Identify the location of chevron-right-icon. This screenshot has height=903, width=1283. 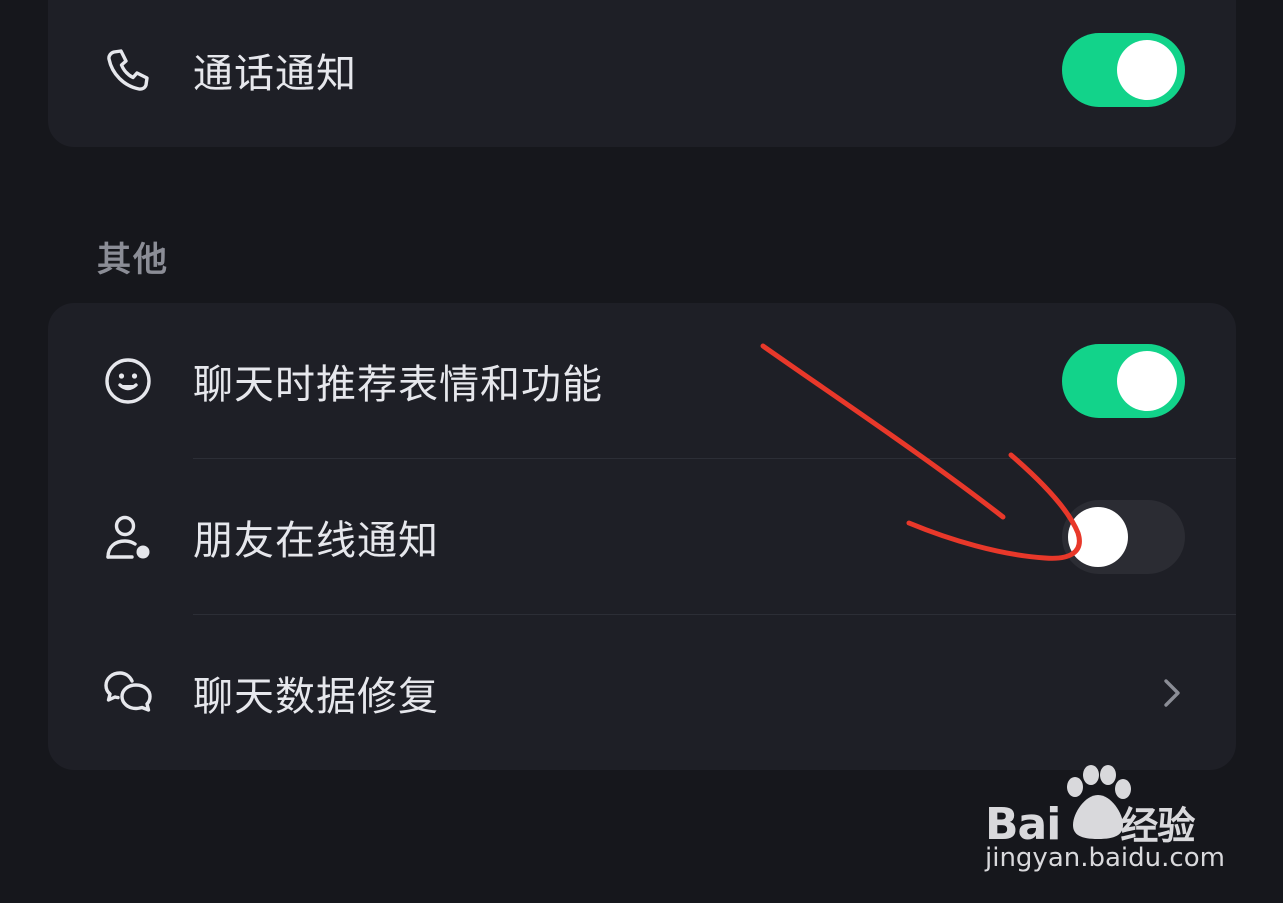
(1172, 692).